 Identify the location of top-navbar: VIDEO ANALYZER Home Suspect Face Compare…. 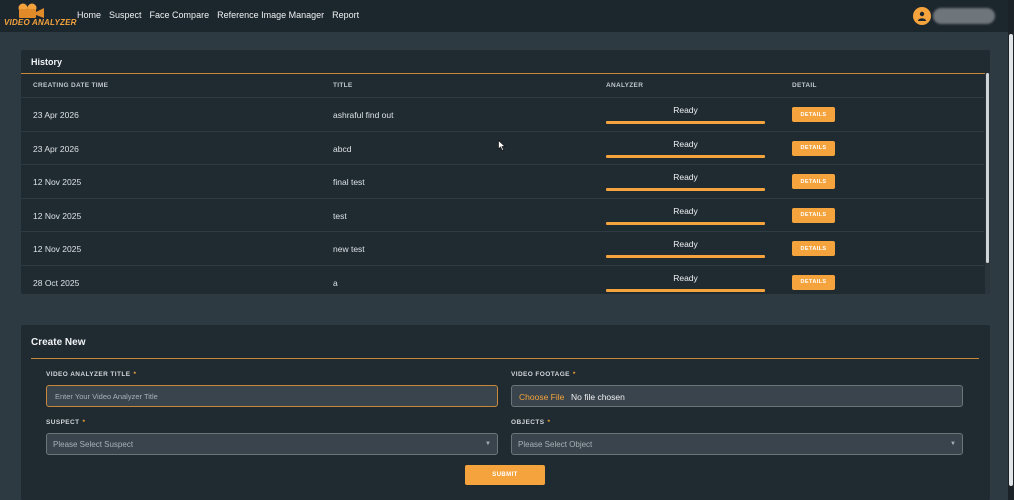
(507, 16).